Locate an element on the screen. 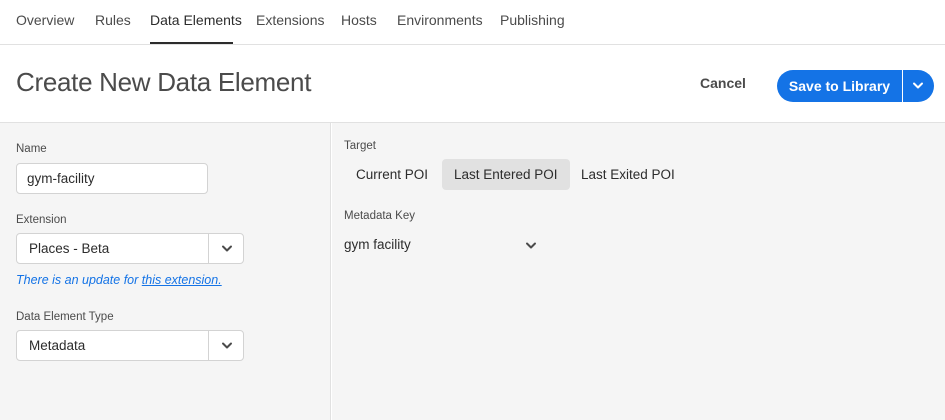 The image size is (945, 420). target-last-exited-poi: Last Exited POI is located at coordinates (628, 174).